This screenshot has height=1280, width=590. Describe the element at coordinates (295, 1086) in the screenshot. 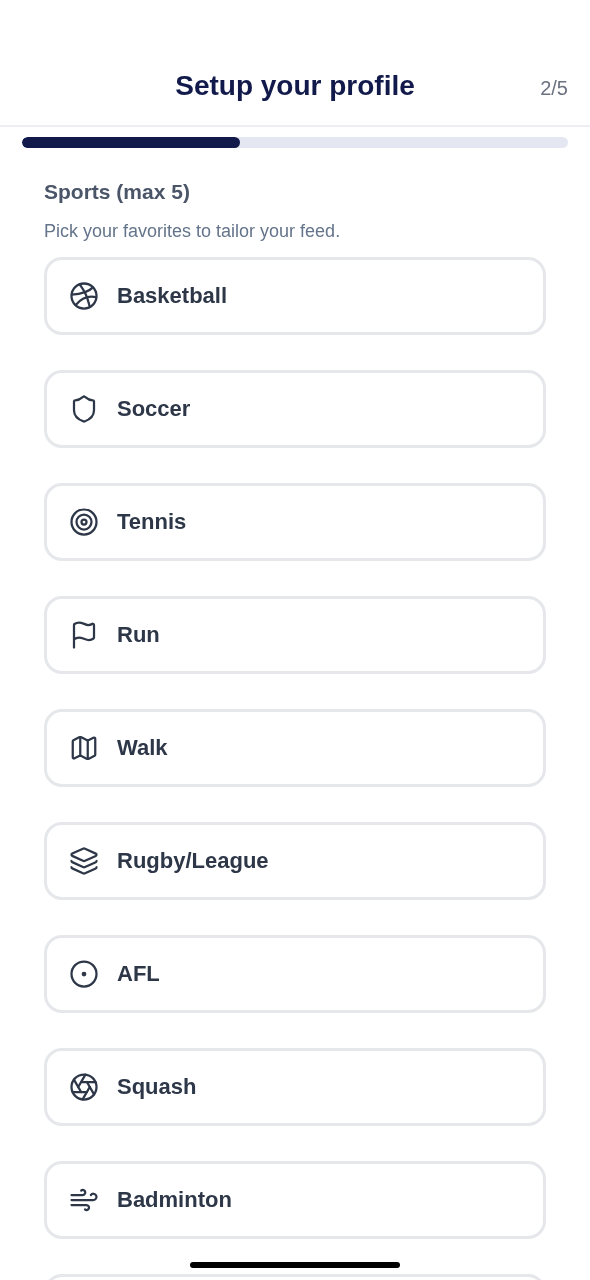

I see `sport-option: Squash` at that location.